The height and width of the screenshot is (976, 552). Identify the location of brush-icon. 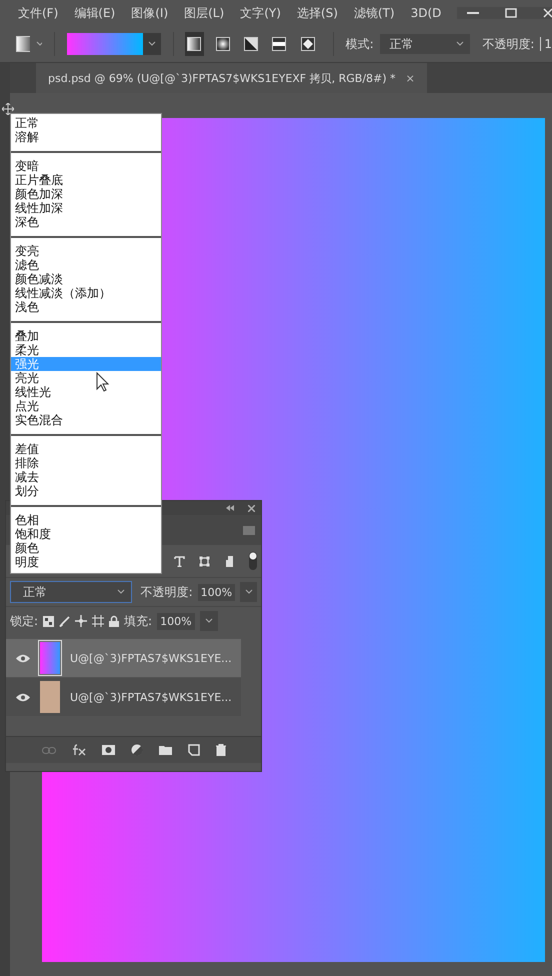
(64, 621).